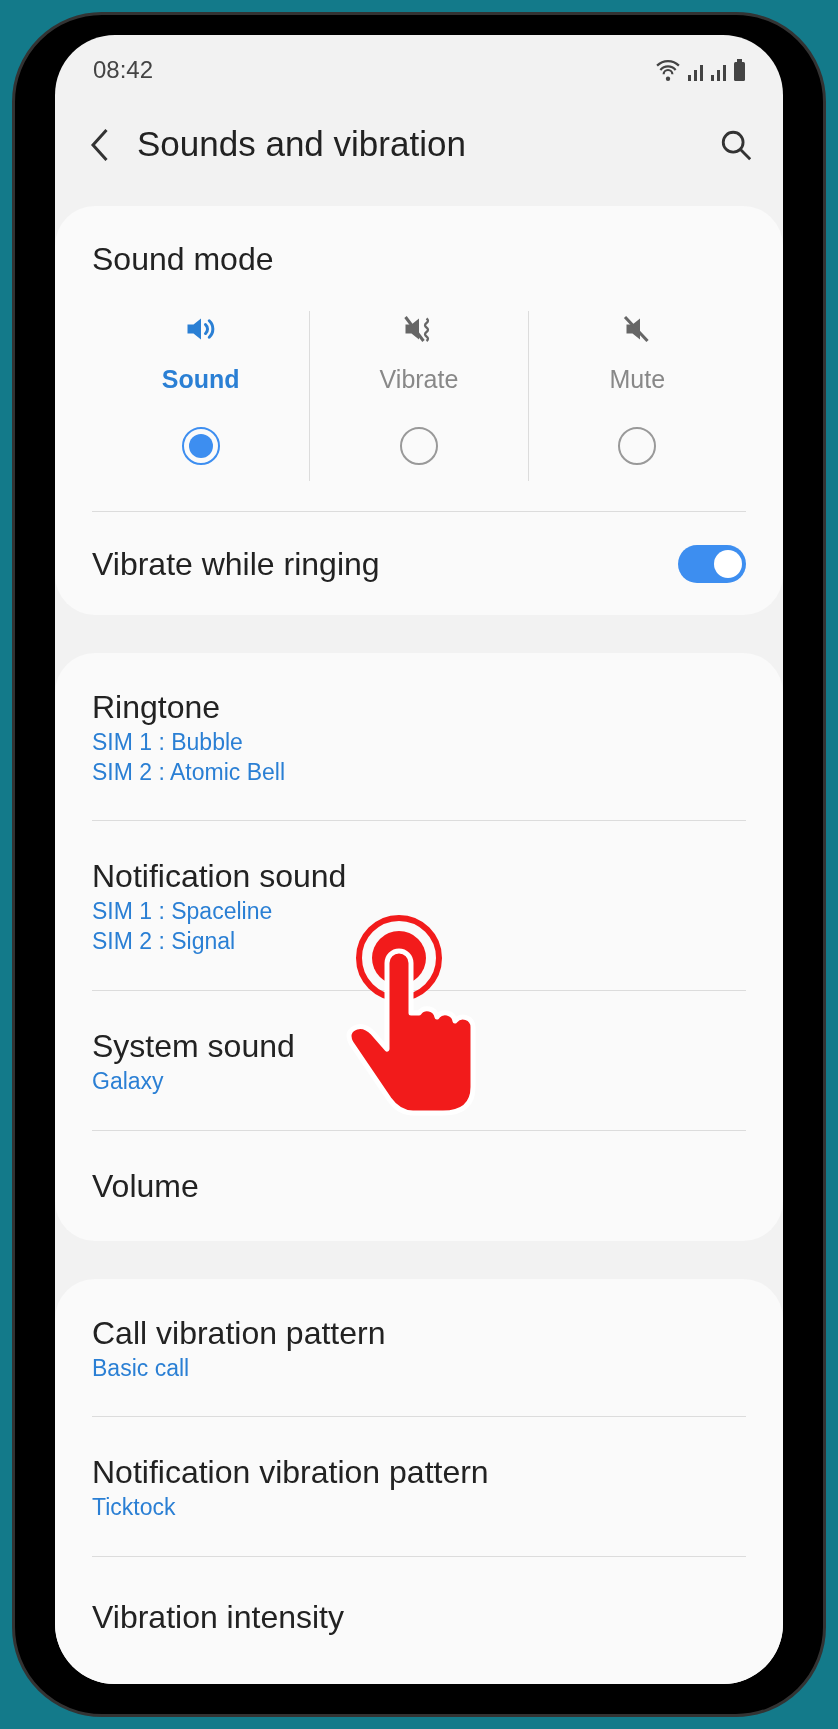 Image resolution: width=838 pixels, height=1729 pixels. Describe the element at coordinates (168, 742) in the screenshot. I see `setting-value: SIM 1 : Bubble` at that location.